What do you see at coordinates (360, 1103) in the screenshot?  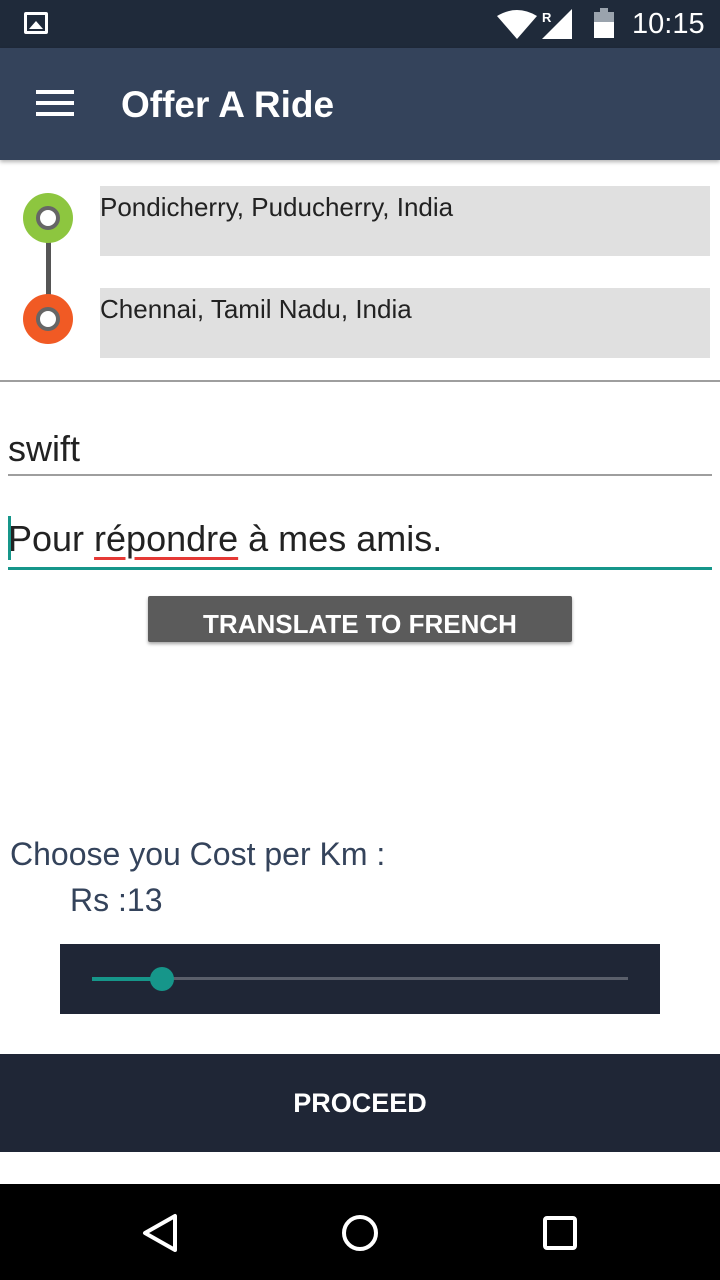 I see `proceed-button: PROCEED` at bounding box center [360, 1103].